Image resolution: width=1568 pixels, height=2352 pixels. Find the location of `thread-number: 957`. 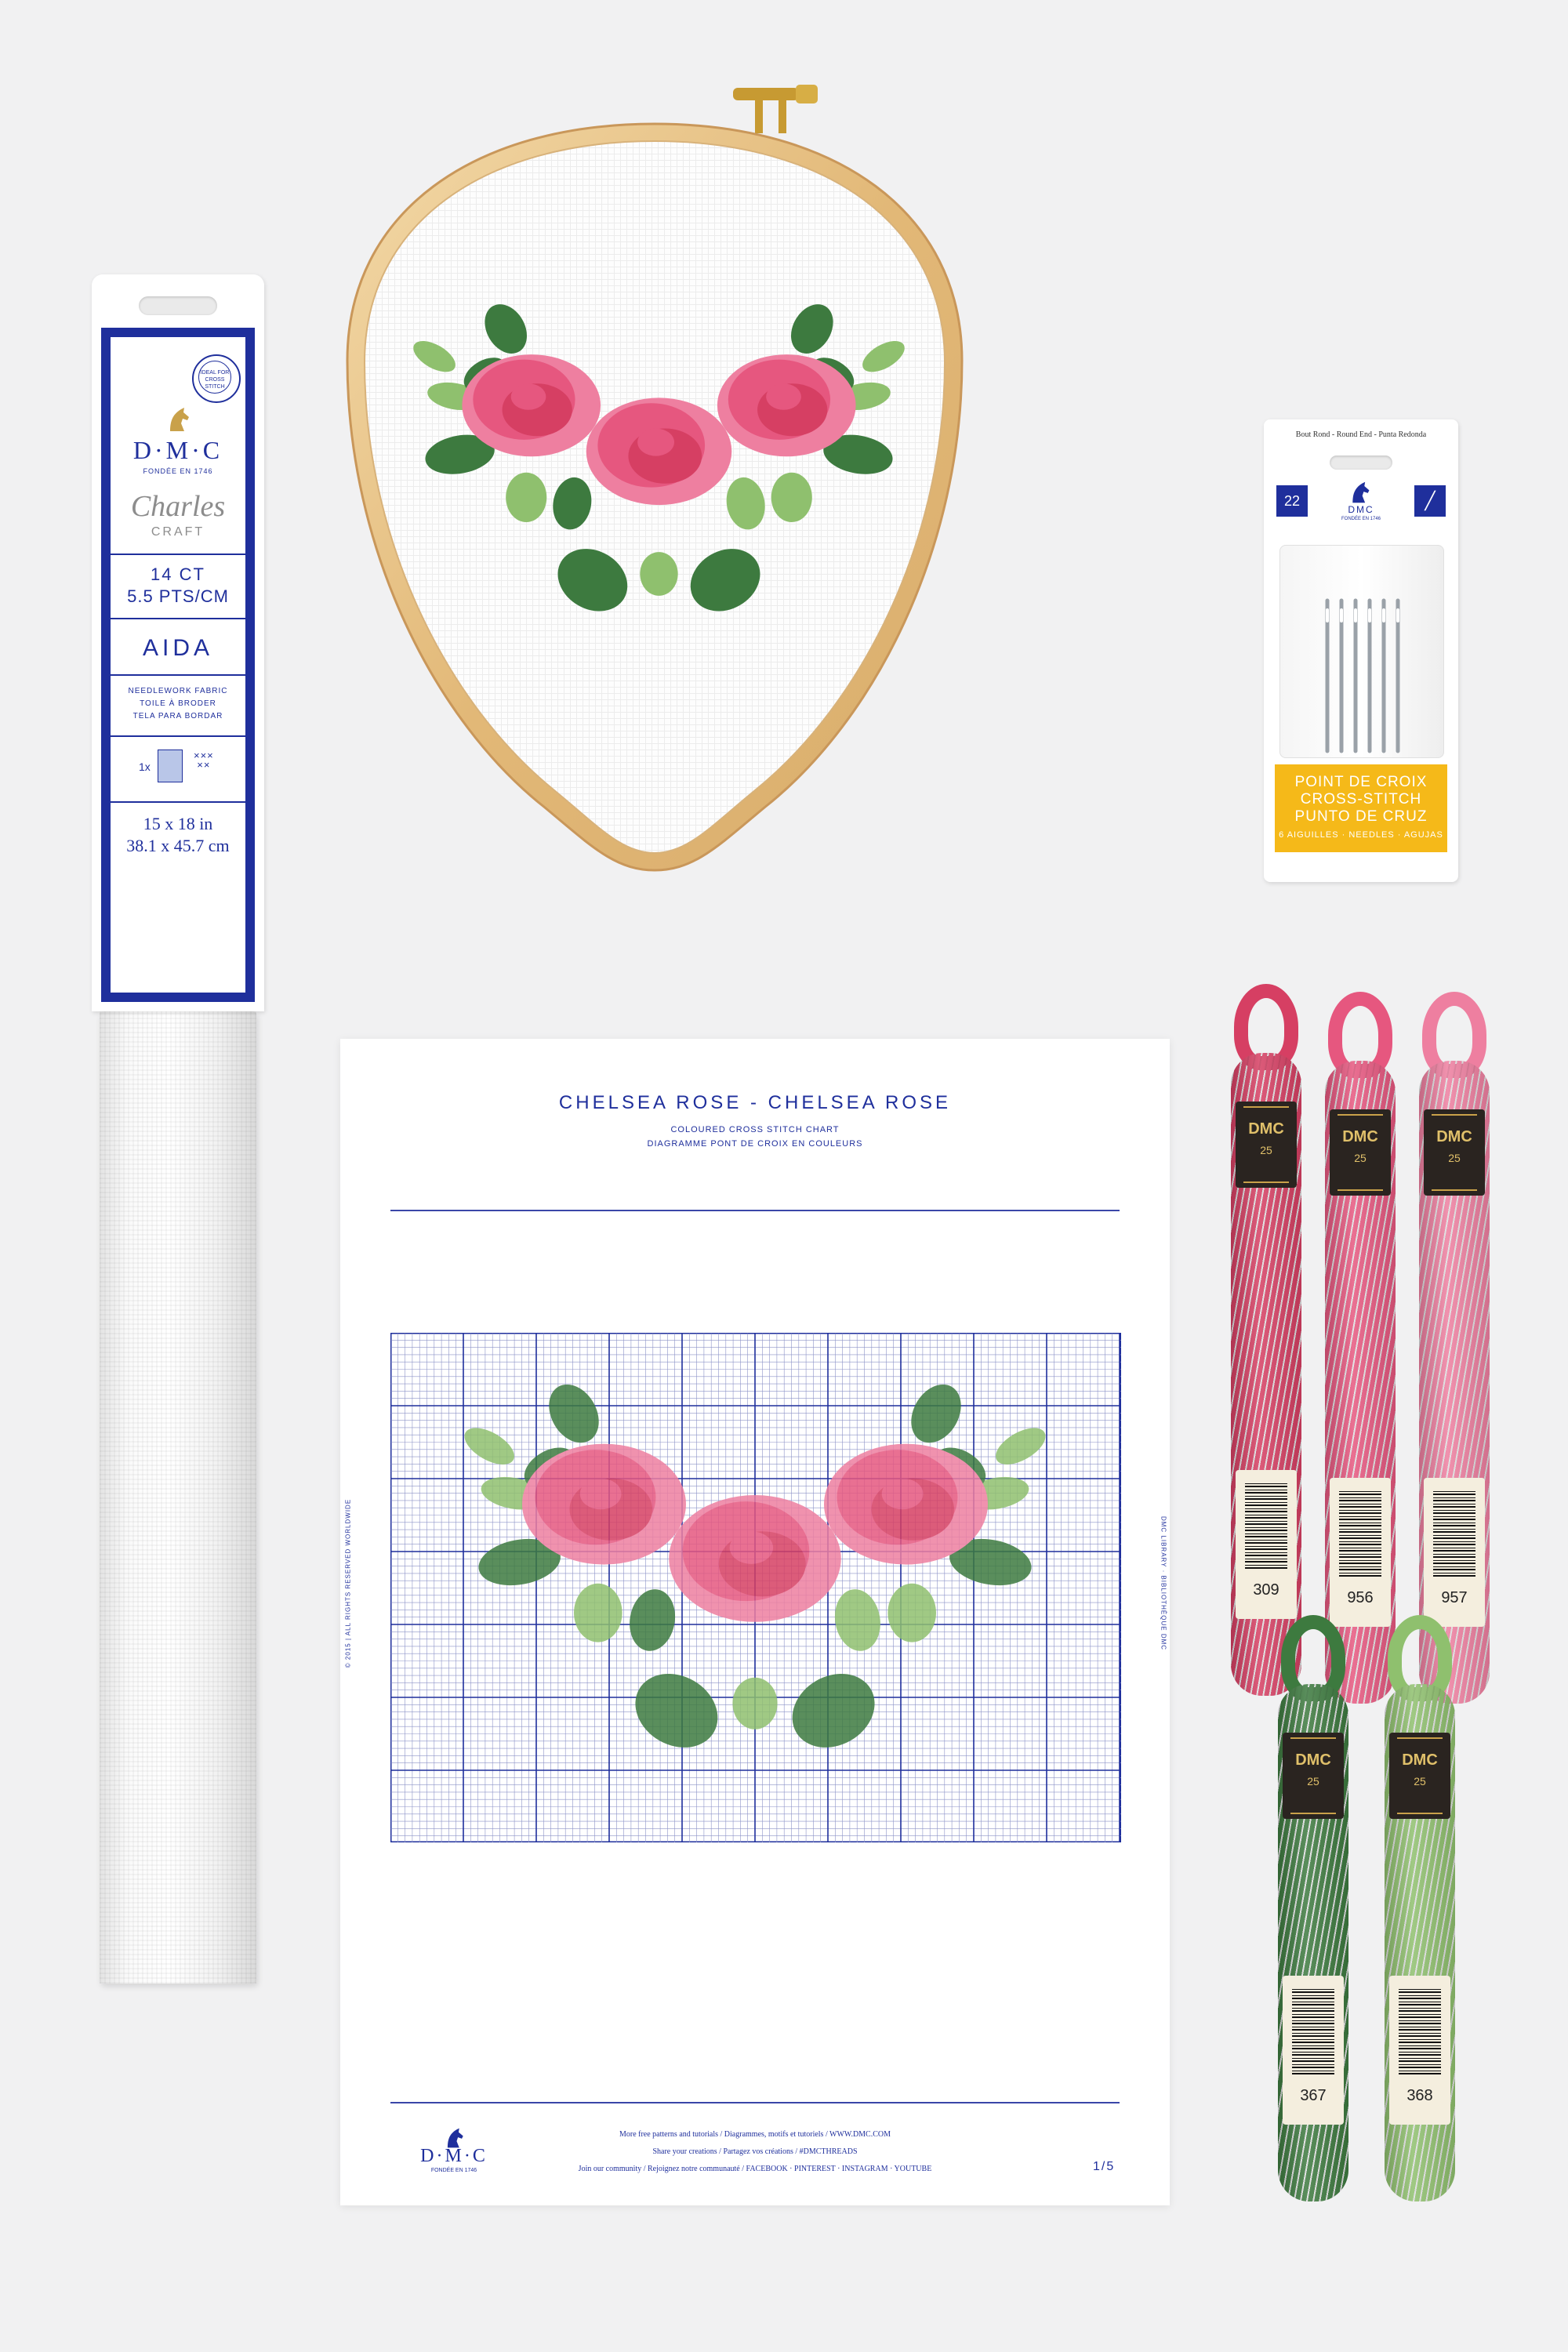

thread-number: 957 is located at coordinates (1454, 1597).